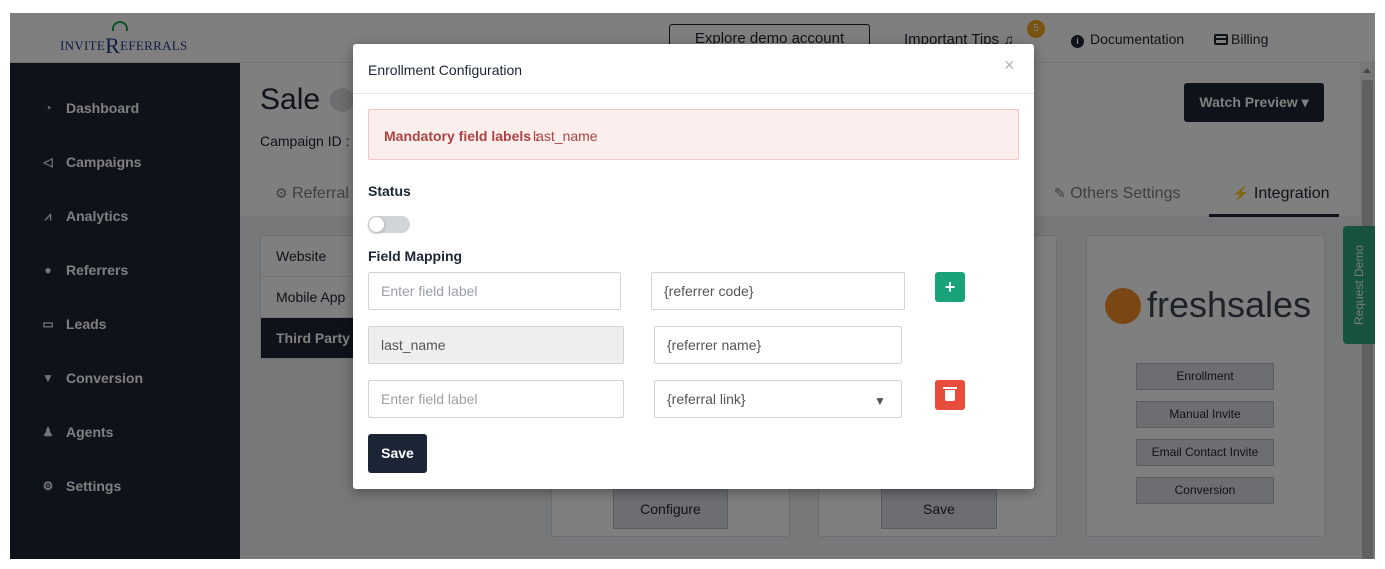  Describe the element at coordinates (950, 287) in the screenshot. I see `add-row-button: +` at that location.